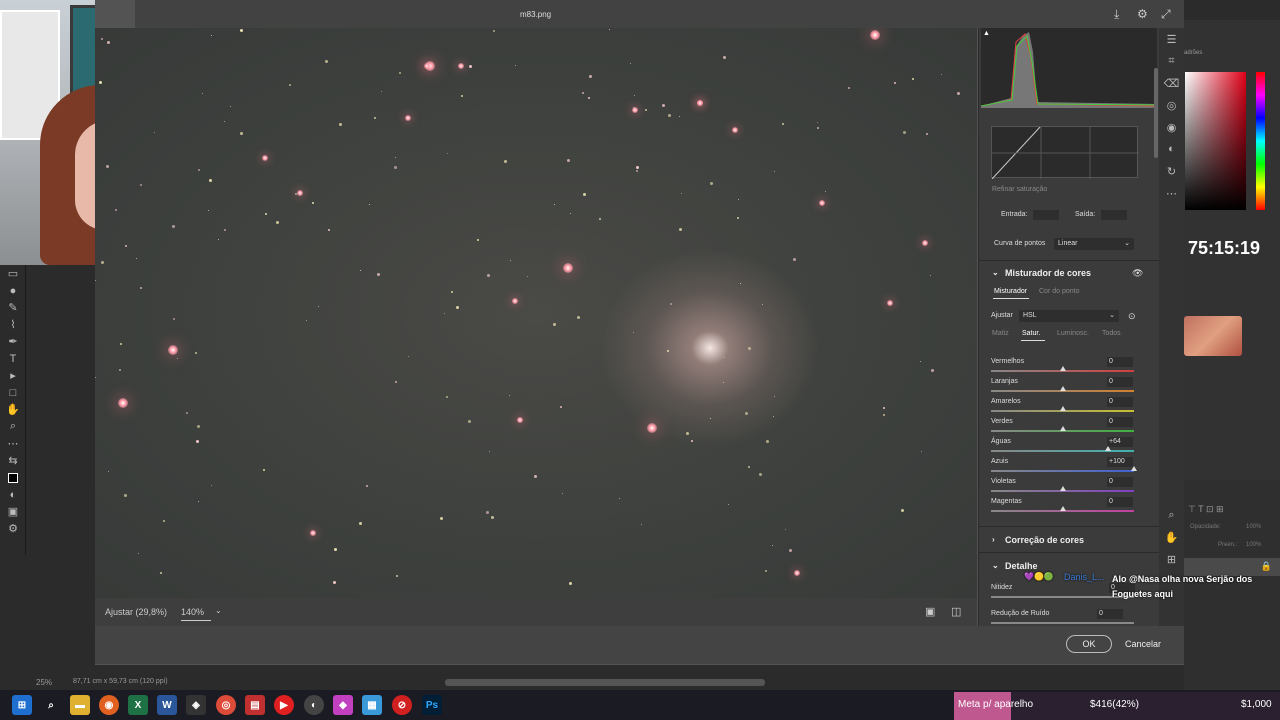  Describe the element at coordinates (1120, 462) in the screenshot. I see `slider-value: +100` at that location.